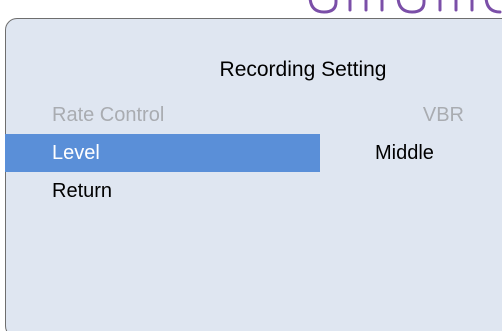 The image size is (502, 331). What do you see at coordinates (253, 153) in the screenshot?
I see `menu-item-level: Level Middle` at bounding box center [253, 153].